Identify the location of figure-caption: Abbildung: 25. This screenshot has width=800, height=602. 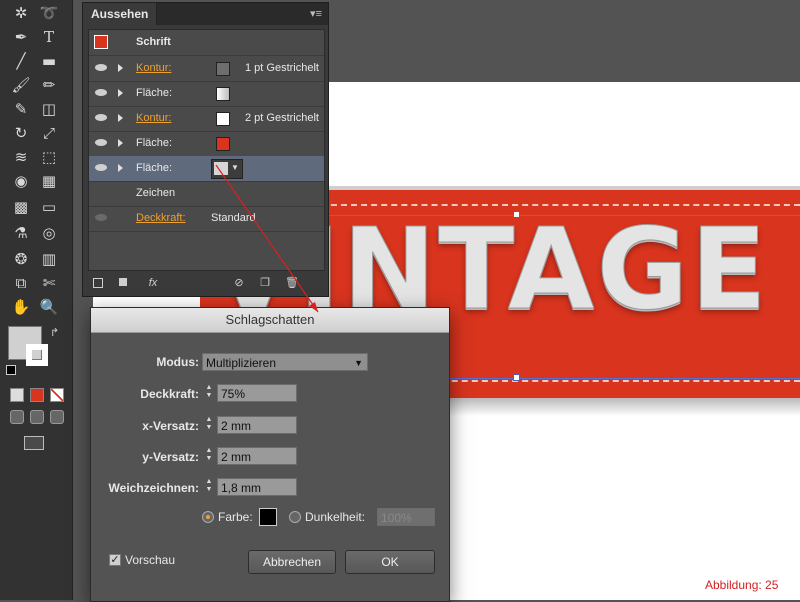
(742, 585).